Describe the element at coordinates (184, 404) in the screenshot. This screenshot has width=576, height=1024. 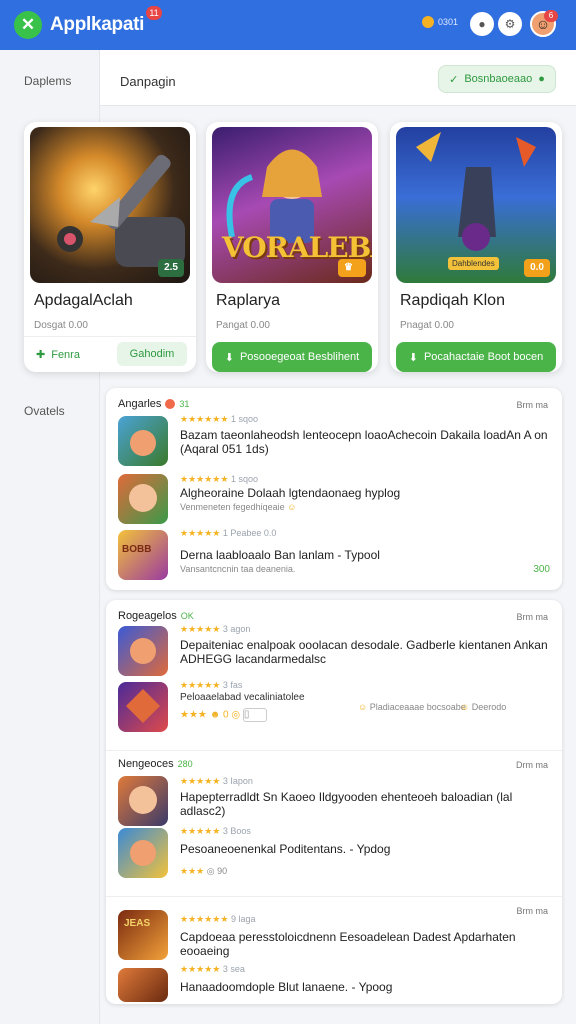
I see `panel-tag: 31` at that location.